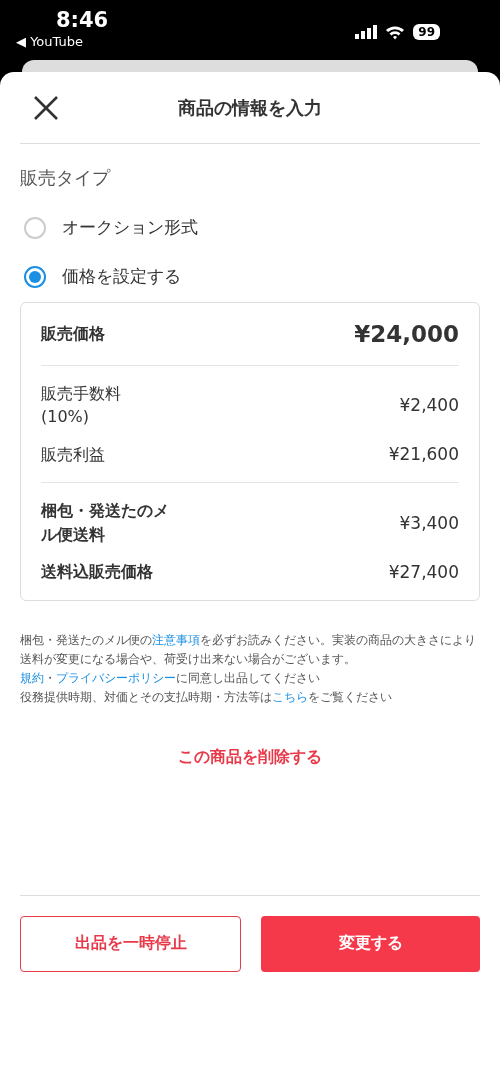  Describe the element at coordinates (73, 334) in the screenshot. I see `price-label: 販売価格` at that location.